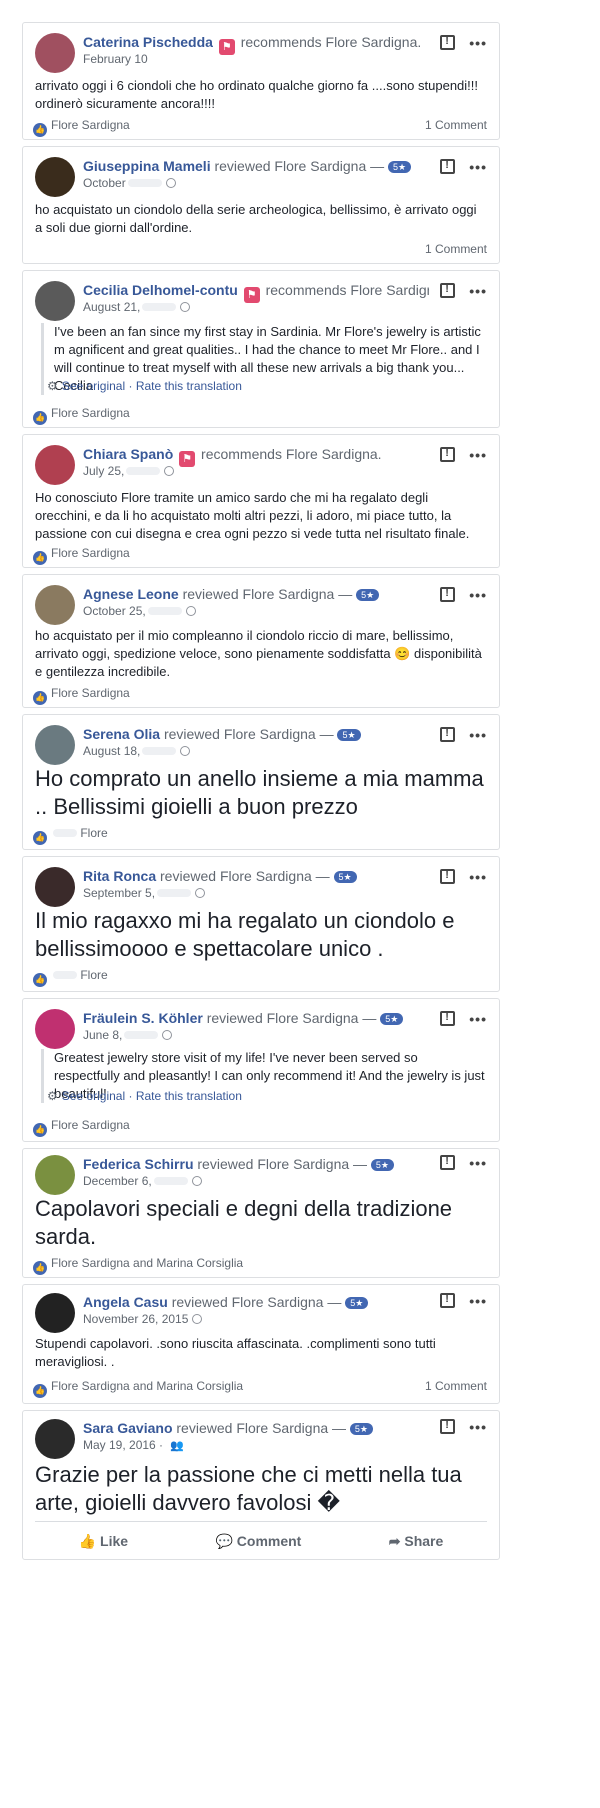 Image resolution: width=600 pixels, height=1808 pixels. What do you see at coordinates (416, 1541) in the screenshot?
I see `share-button: ➦ Share` at bounding box center [416, 1541].